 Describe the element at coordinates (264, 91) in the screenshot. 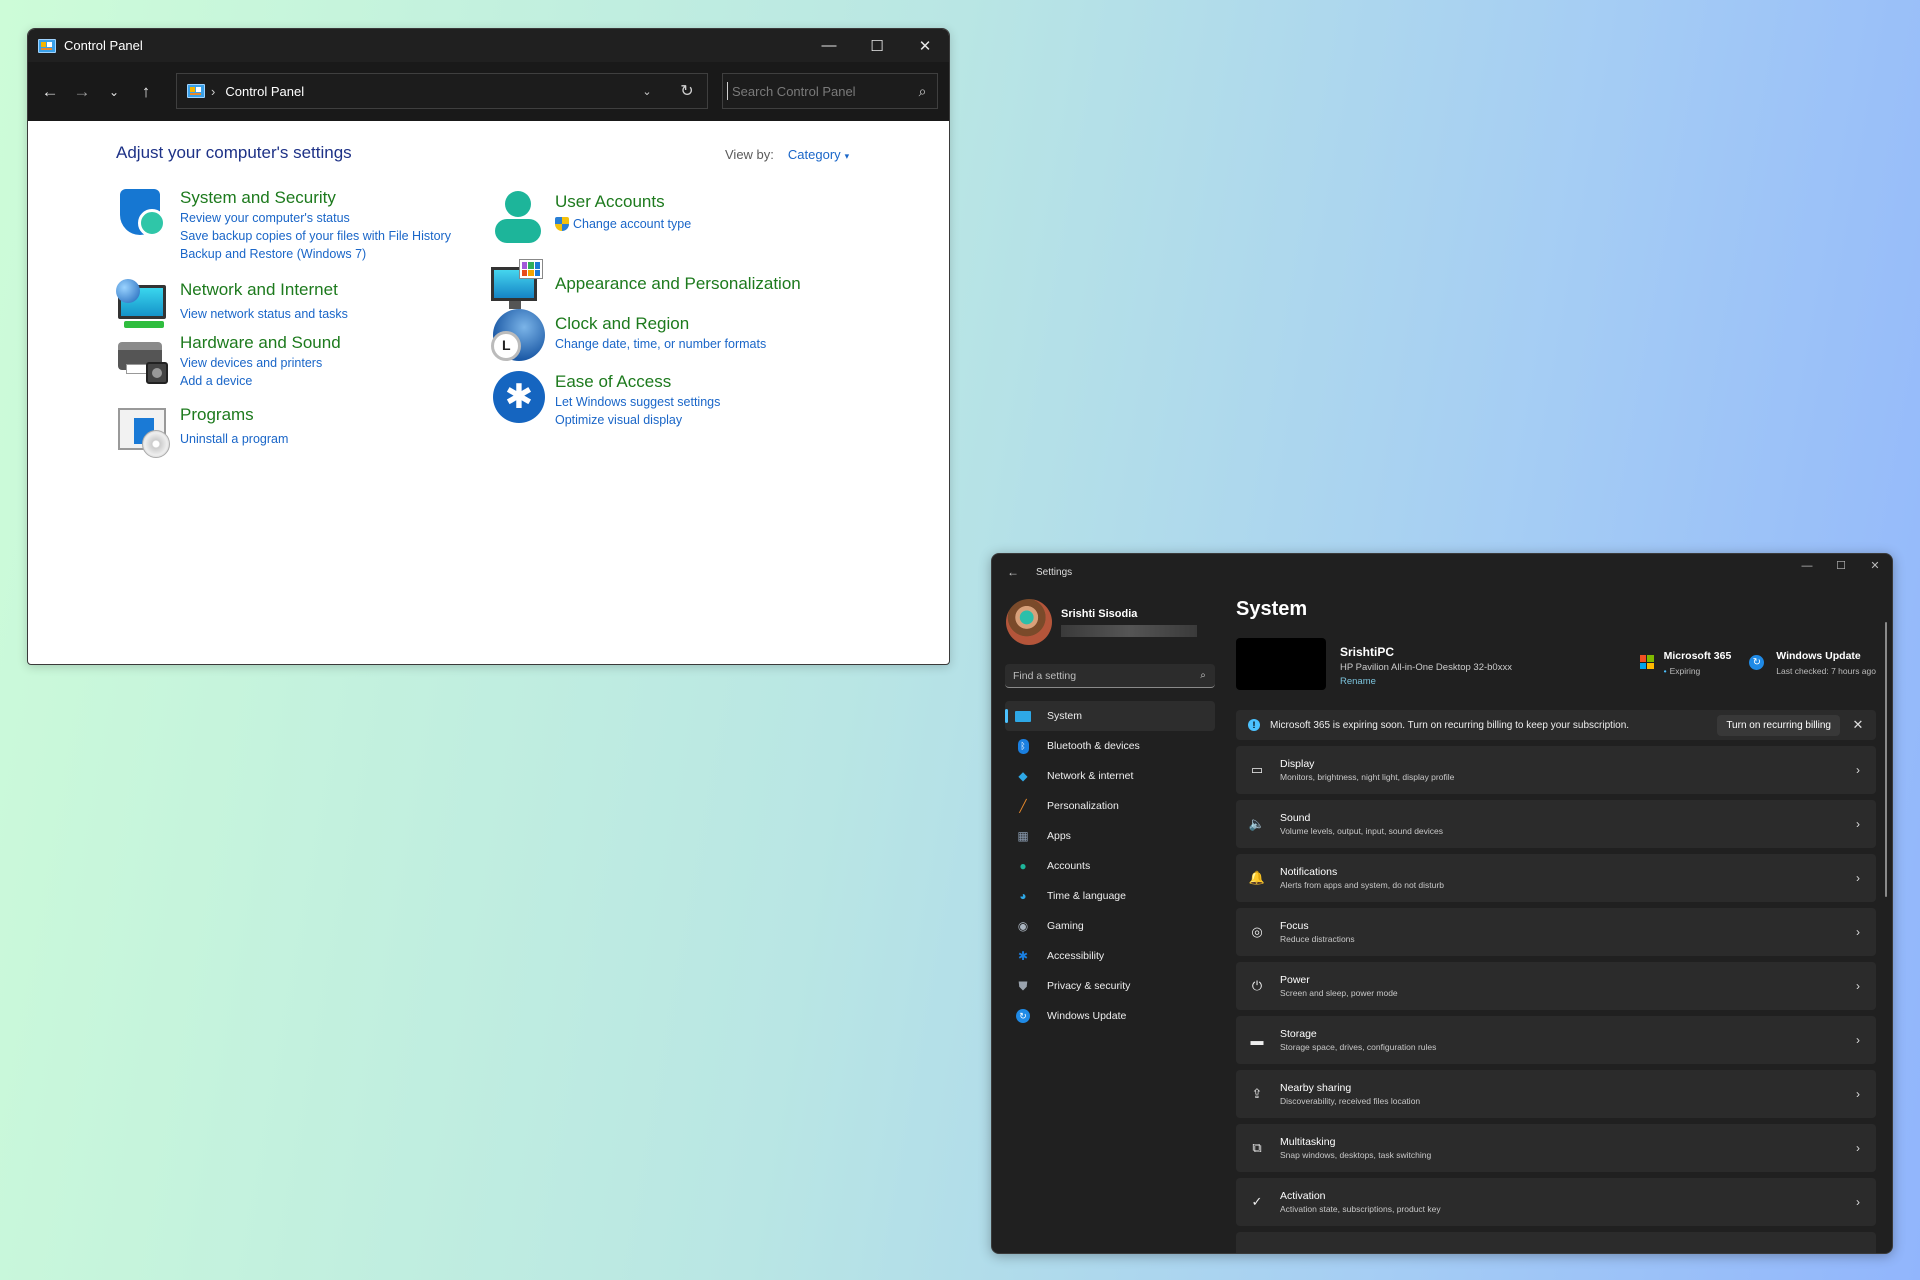

I see `breadcrumb-control-panel: Control Panel` at that location.